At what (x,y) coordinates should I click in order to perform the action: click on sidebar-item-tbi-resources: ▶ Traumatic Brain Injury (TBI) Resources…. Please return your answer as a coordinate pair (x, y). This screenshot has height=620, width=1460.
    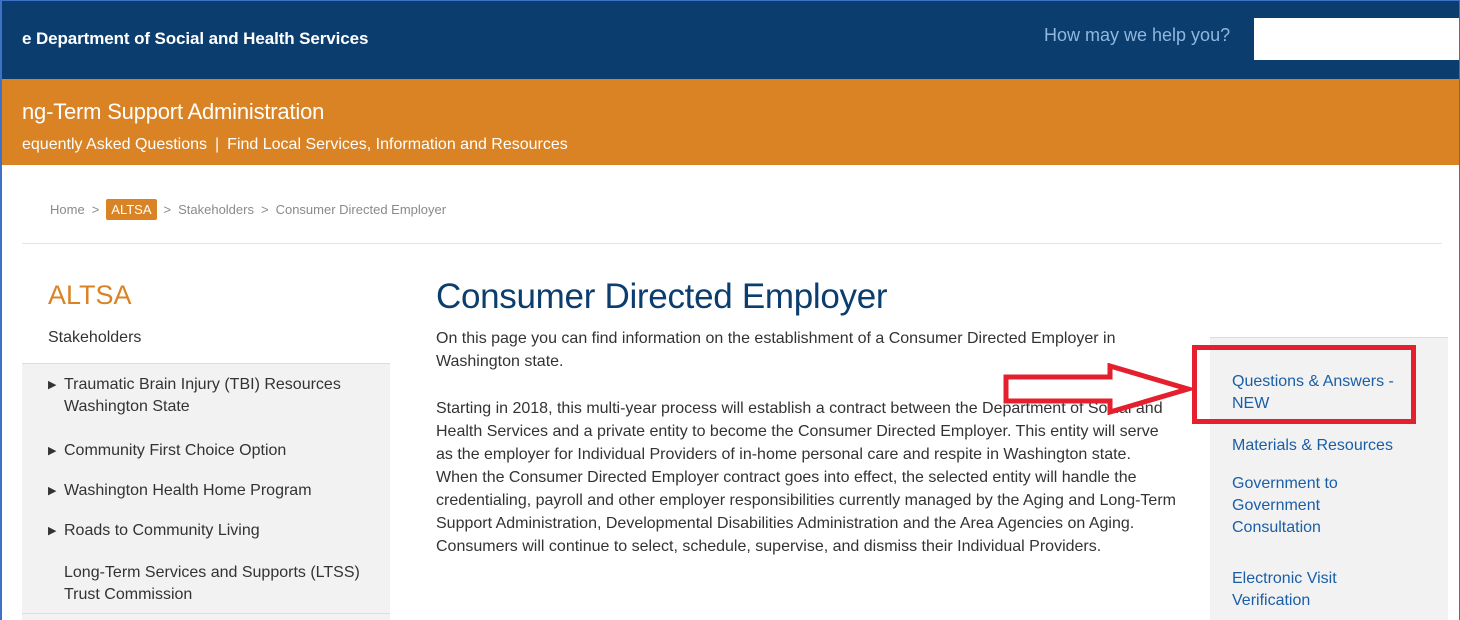
    Looking at the image, I should click on (213, 396).